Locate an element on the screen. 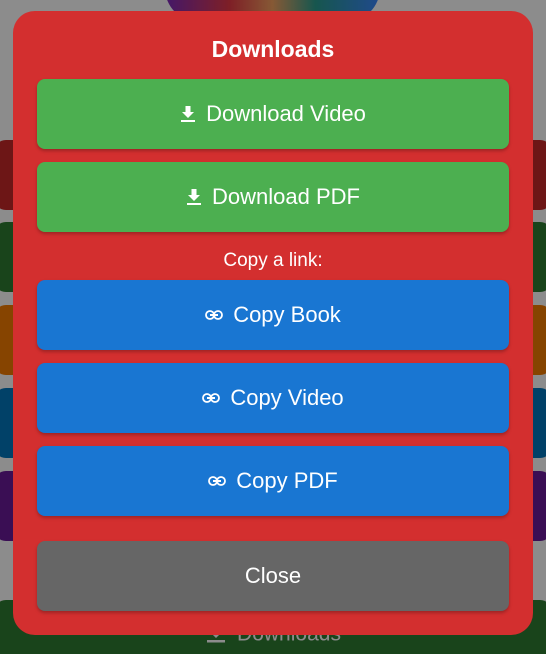 This screenshot has height=654, width=546. copy-pdf-button: Copy PDF is located at coordinates (273, 481).